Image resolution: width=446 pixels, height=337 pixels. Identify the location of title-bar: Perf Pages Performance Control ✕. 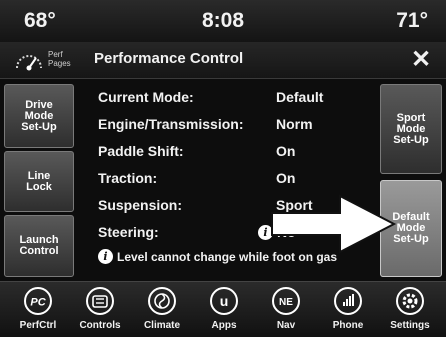
(223, 60).